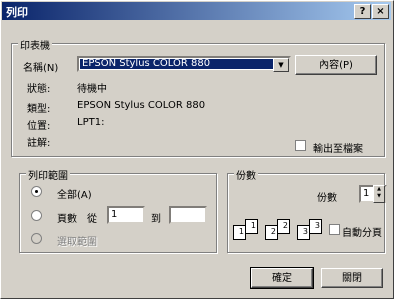 This screenshot has width=394, height=299. I want to click on chevron-down-icon: ▼, so click(281, 65).